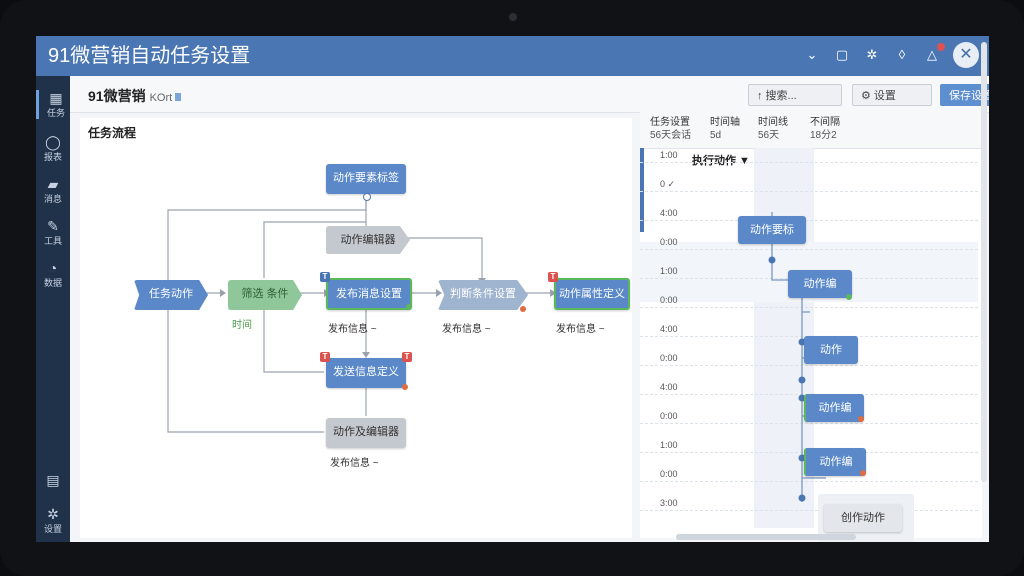  What do you see at coordinates (902, 55) in the screenshot?
I see `drop-icon: ◊` at bounding box center [902, 55].